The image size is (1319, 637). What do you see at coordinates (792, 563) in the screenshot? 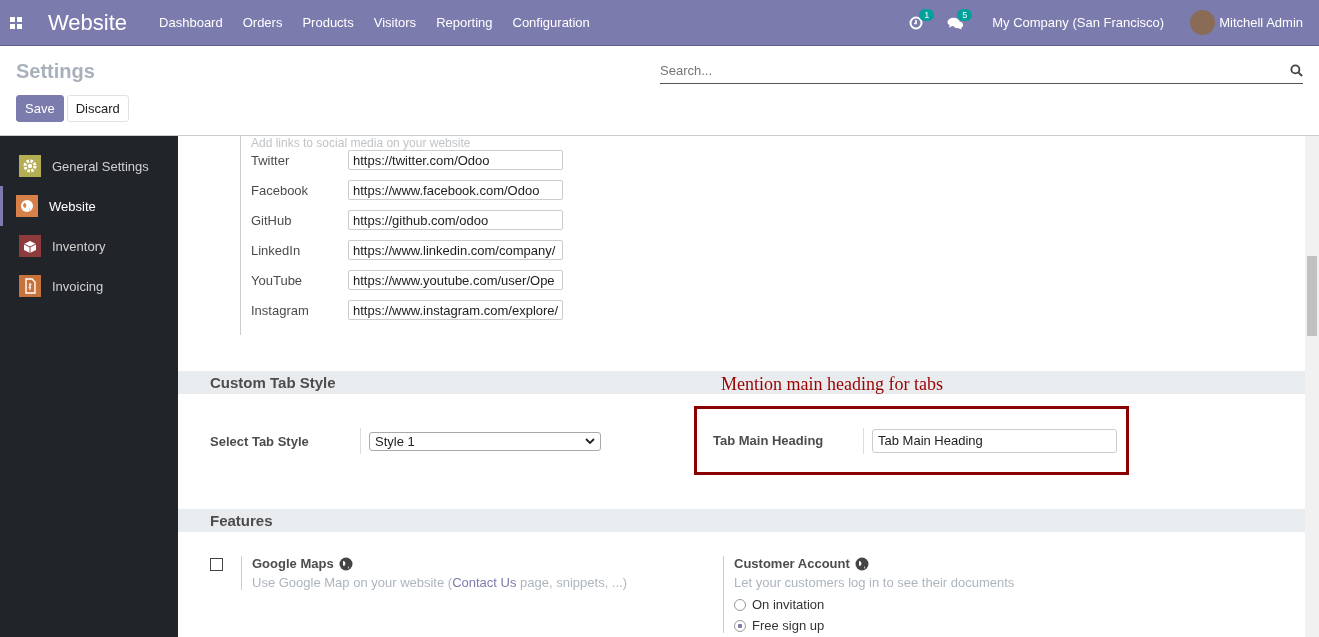
I see `feature-title: Customer Account` at bounding box center [792, 563].